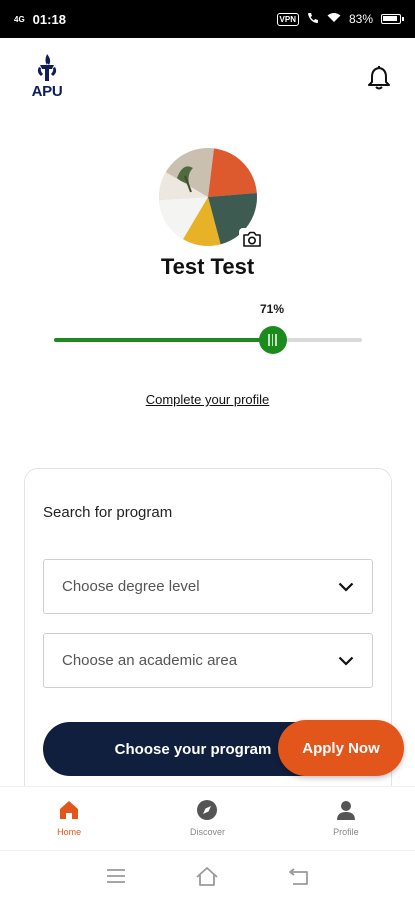 The width and height of the screenshot is (415, 900). What do you see at coordinates (47, 67) in the screenshot?
I see `torch-icon` at bounding box center [47, 67].